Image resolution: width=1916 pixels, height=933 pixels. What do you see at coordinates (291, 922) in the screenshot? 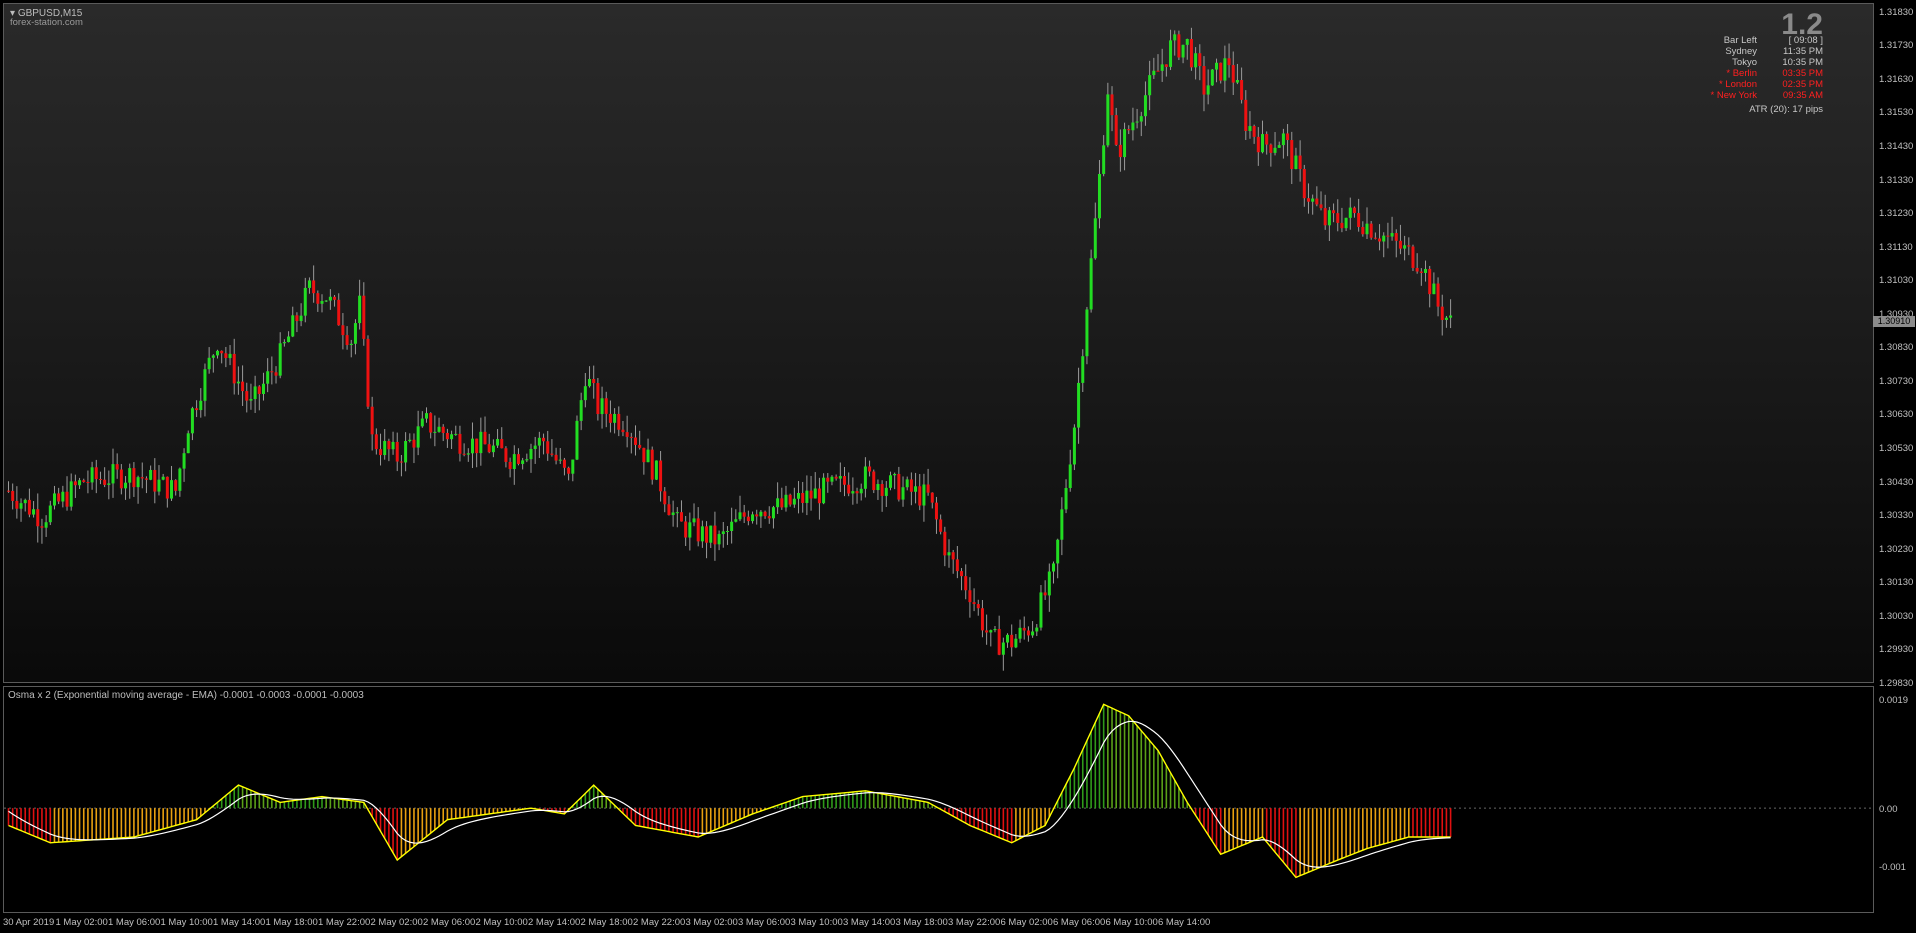
I see `time-tick-label: 1 May 18:00` at bounding box center [291, 922].